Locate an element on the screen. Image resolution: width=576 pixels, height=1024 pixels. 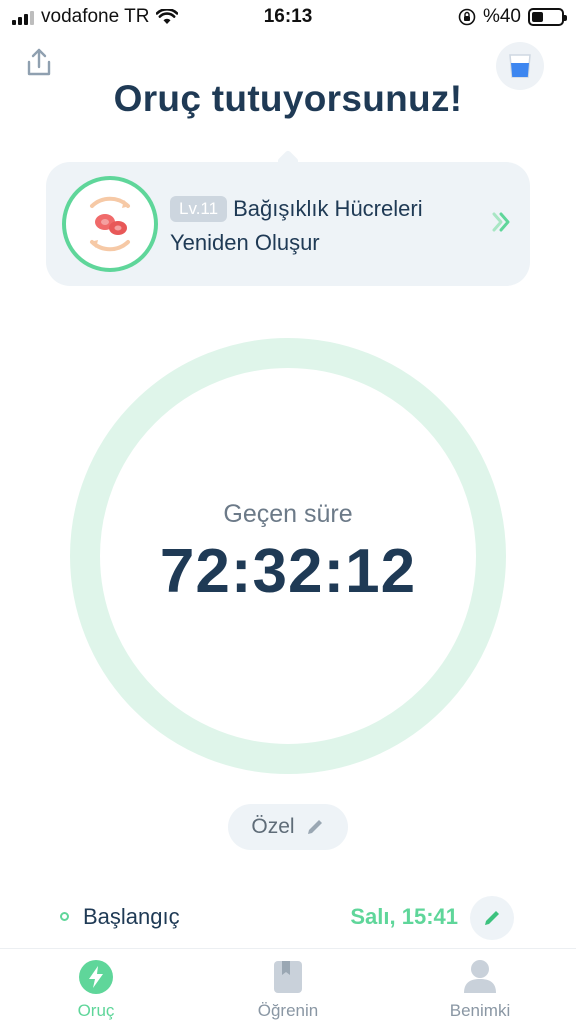
elapsed-time-label: Geçen süre is located at coordinates (288, 514).